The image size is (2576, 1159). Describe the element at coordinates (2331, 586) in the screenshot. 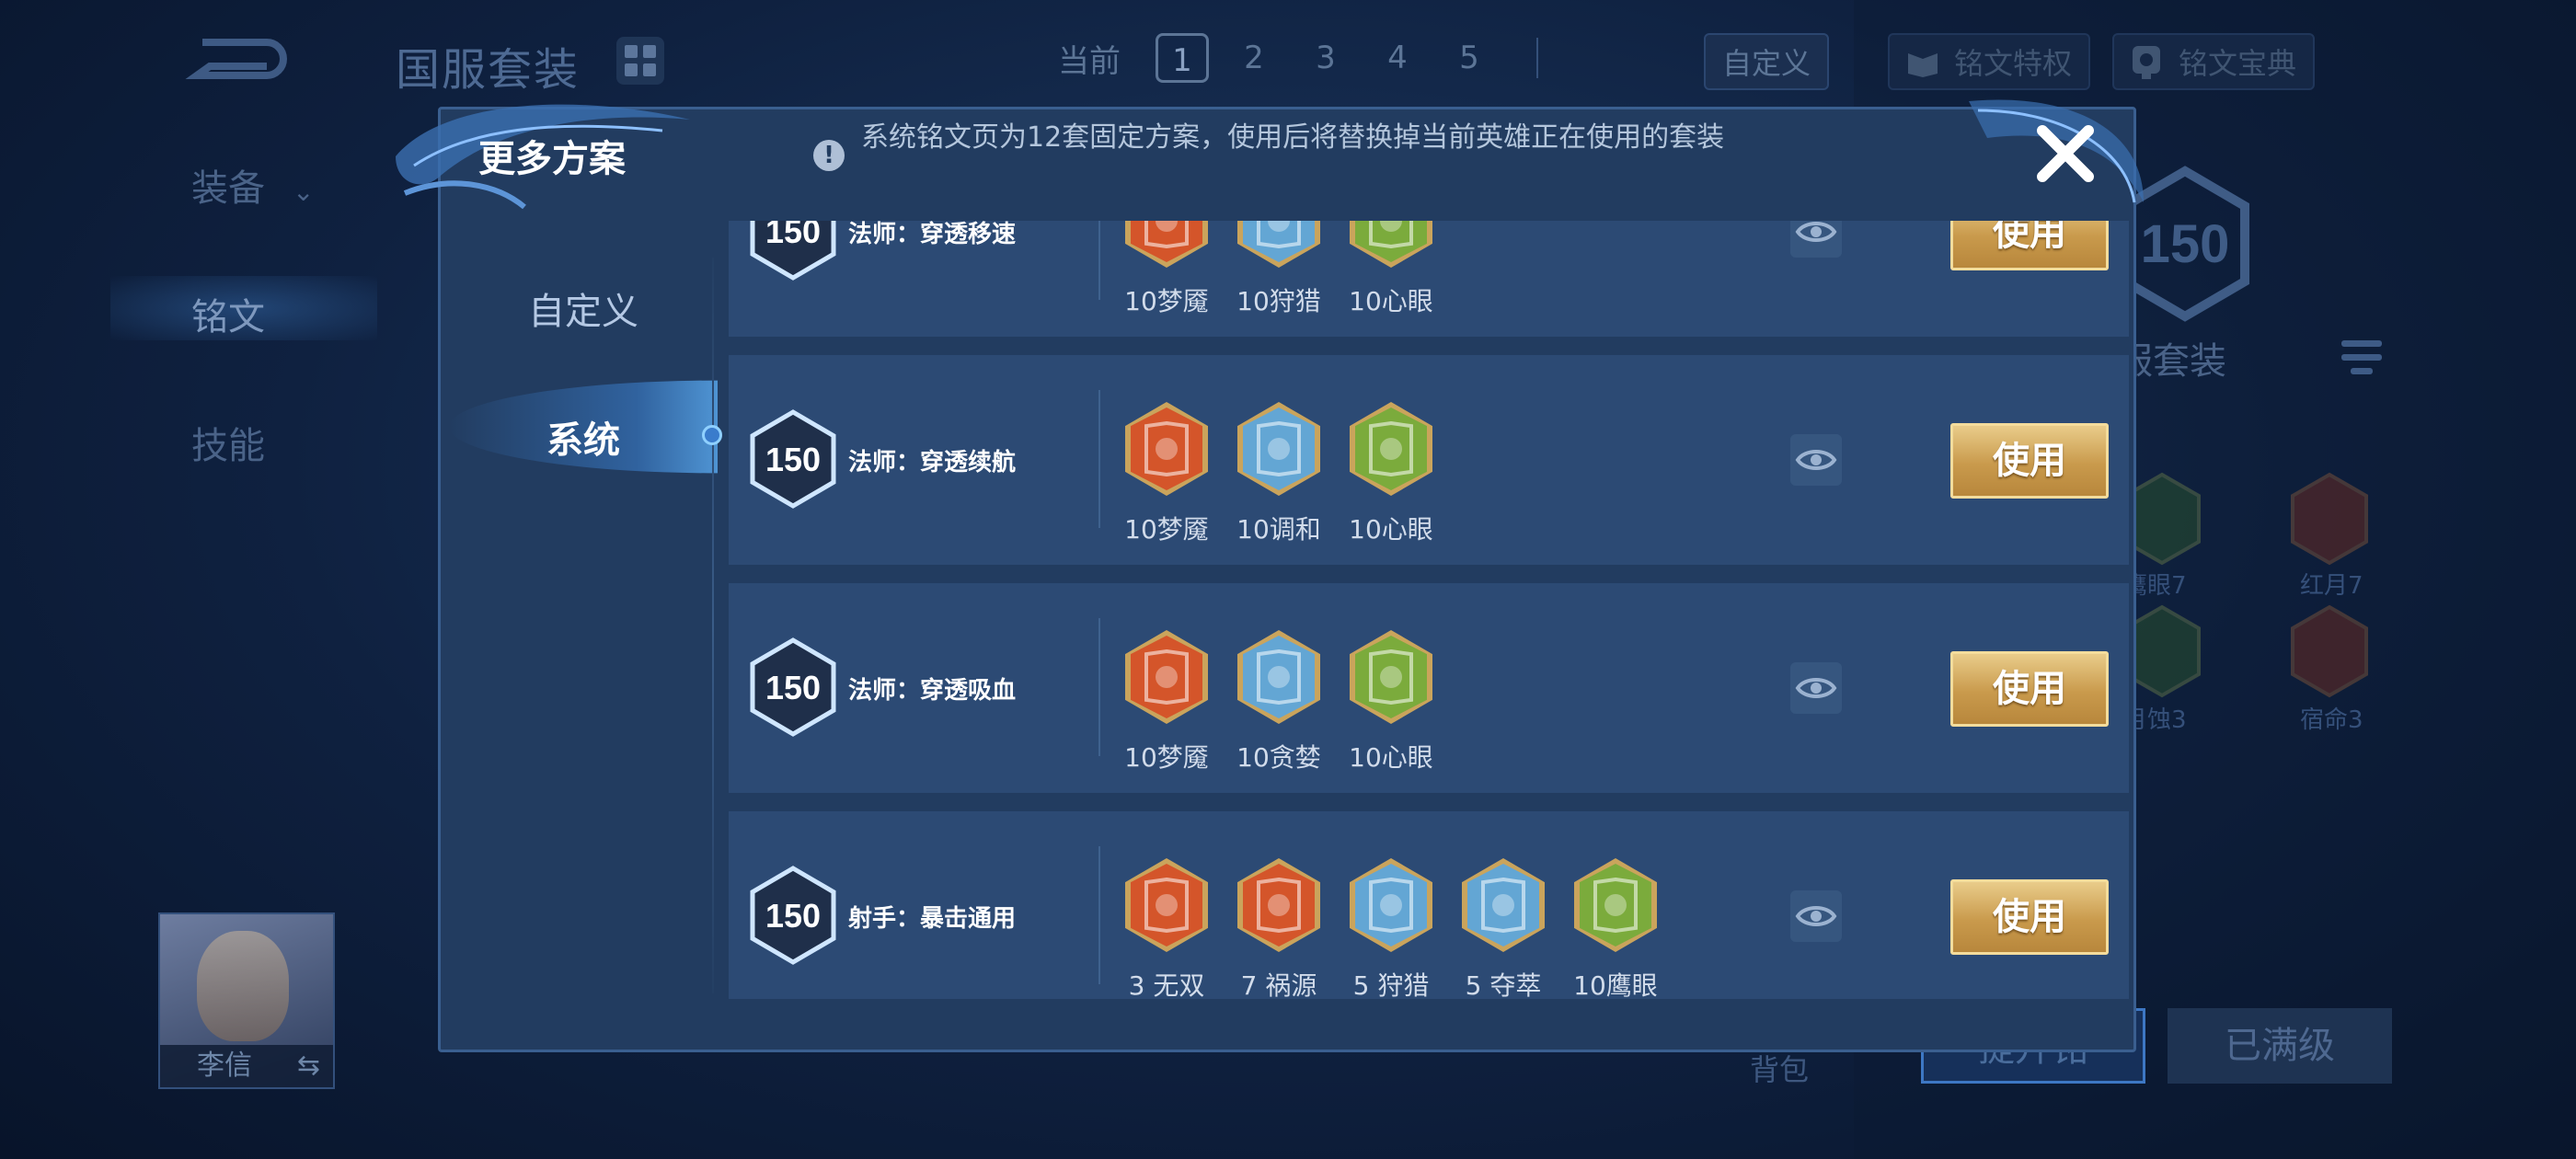

I see `gem-label: 红月7` at that location.